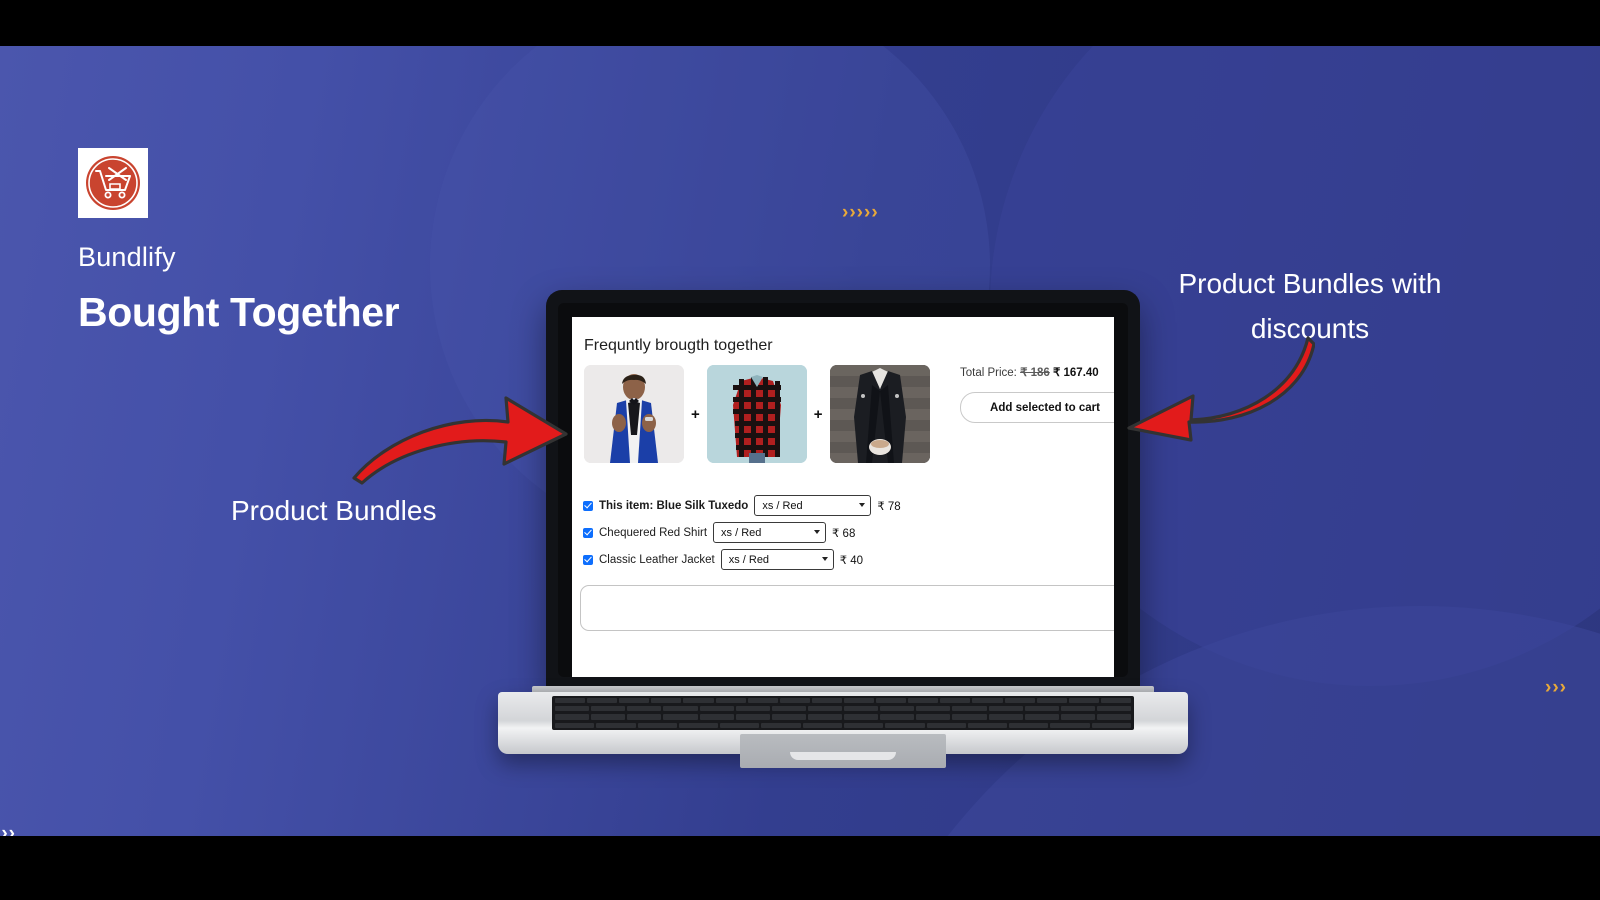  Describe the element at coordinates (777, 559) in the screenshot. I see `variant-select-classic-leather-jacket: xs / Red` at that location.